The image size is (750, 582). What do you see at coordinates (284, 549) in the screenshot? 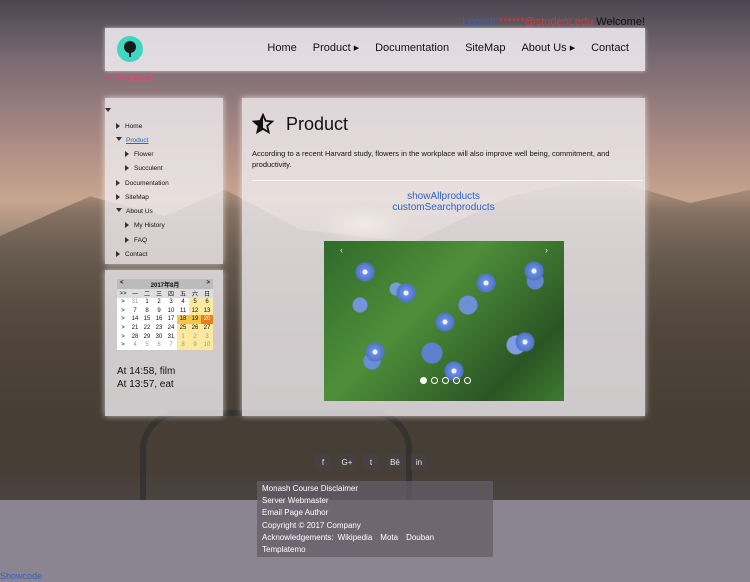
I see `footer-templatemo-link: Templatemo` at bounding box center [284, 549].